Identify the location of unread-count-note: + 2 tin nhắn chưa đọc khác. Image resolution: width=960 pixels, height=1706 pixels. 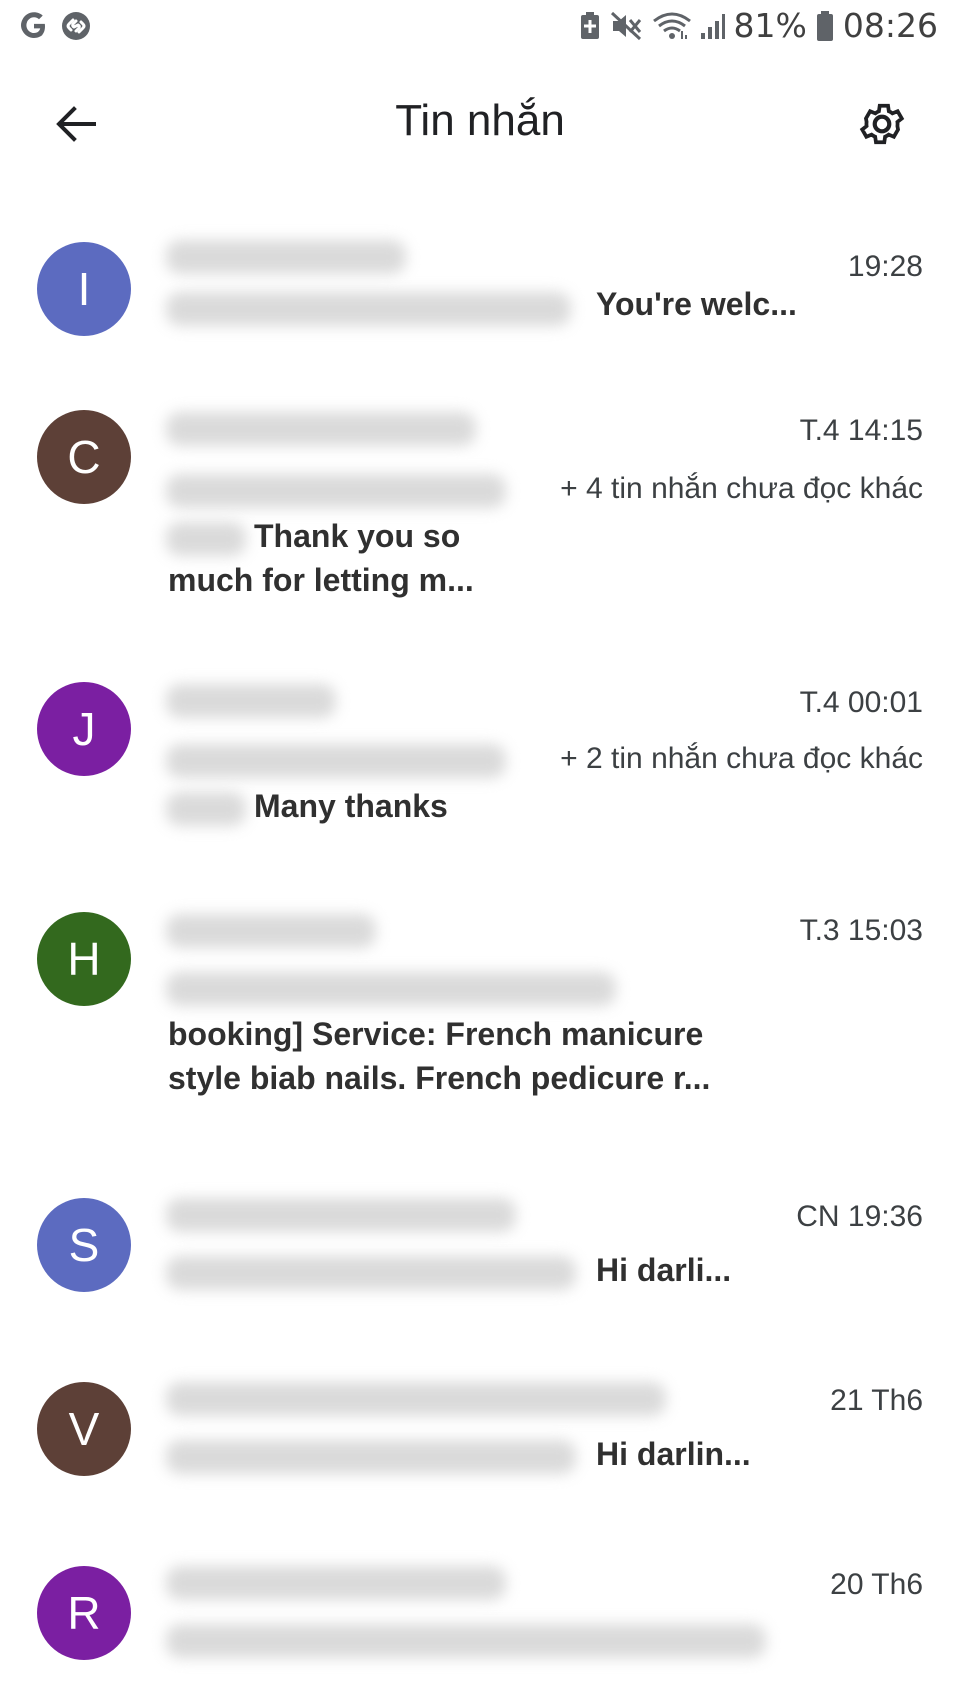
(741, 758).